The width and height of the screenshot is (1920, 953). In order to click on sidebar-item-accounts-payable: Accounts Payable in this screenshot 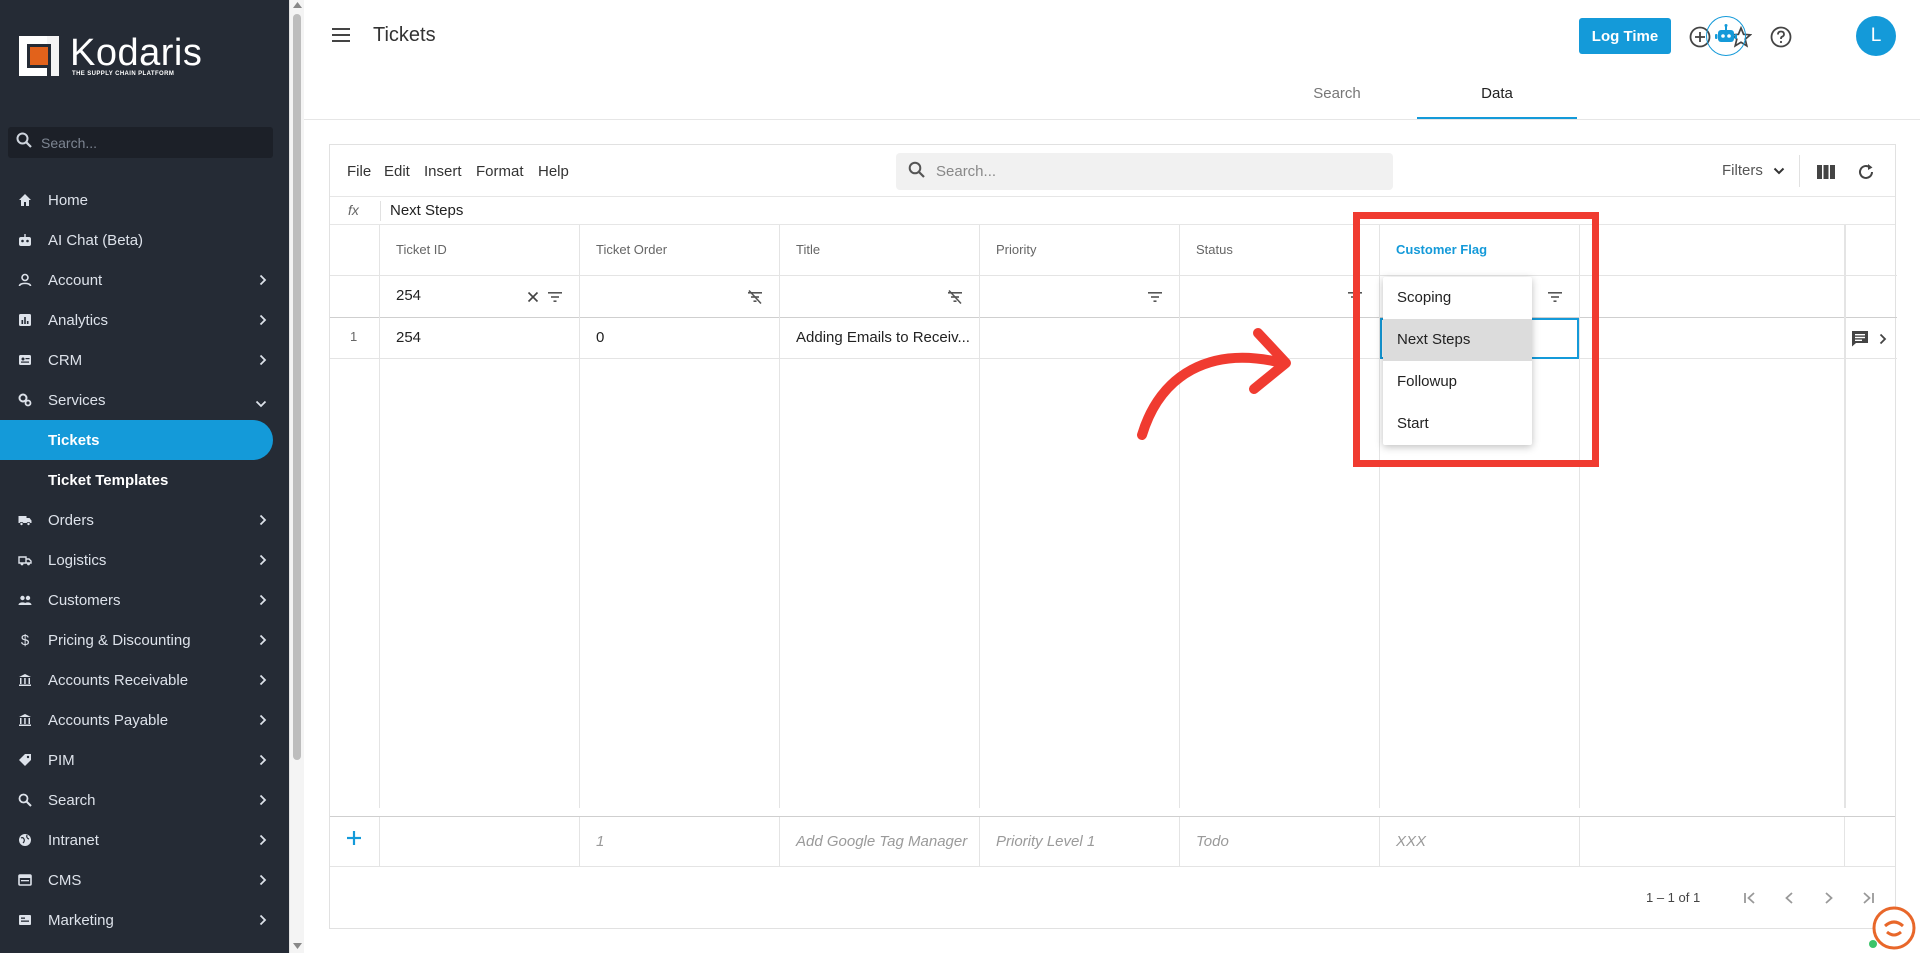, I will do `click(144, 720)`.